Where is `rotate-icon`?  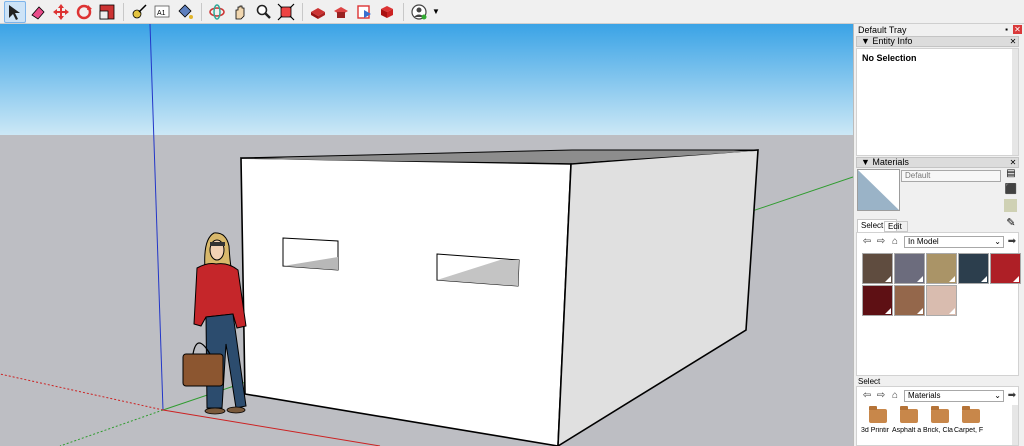
rotate-icon is located at coordinates (84, 11).